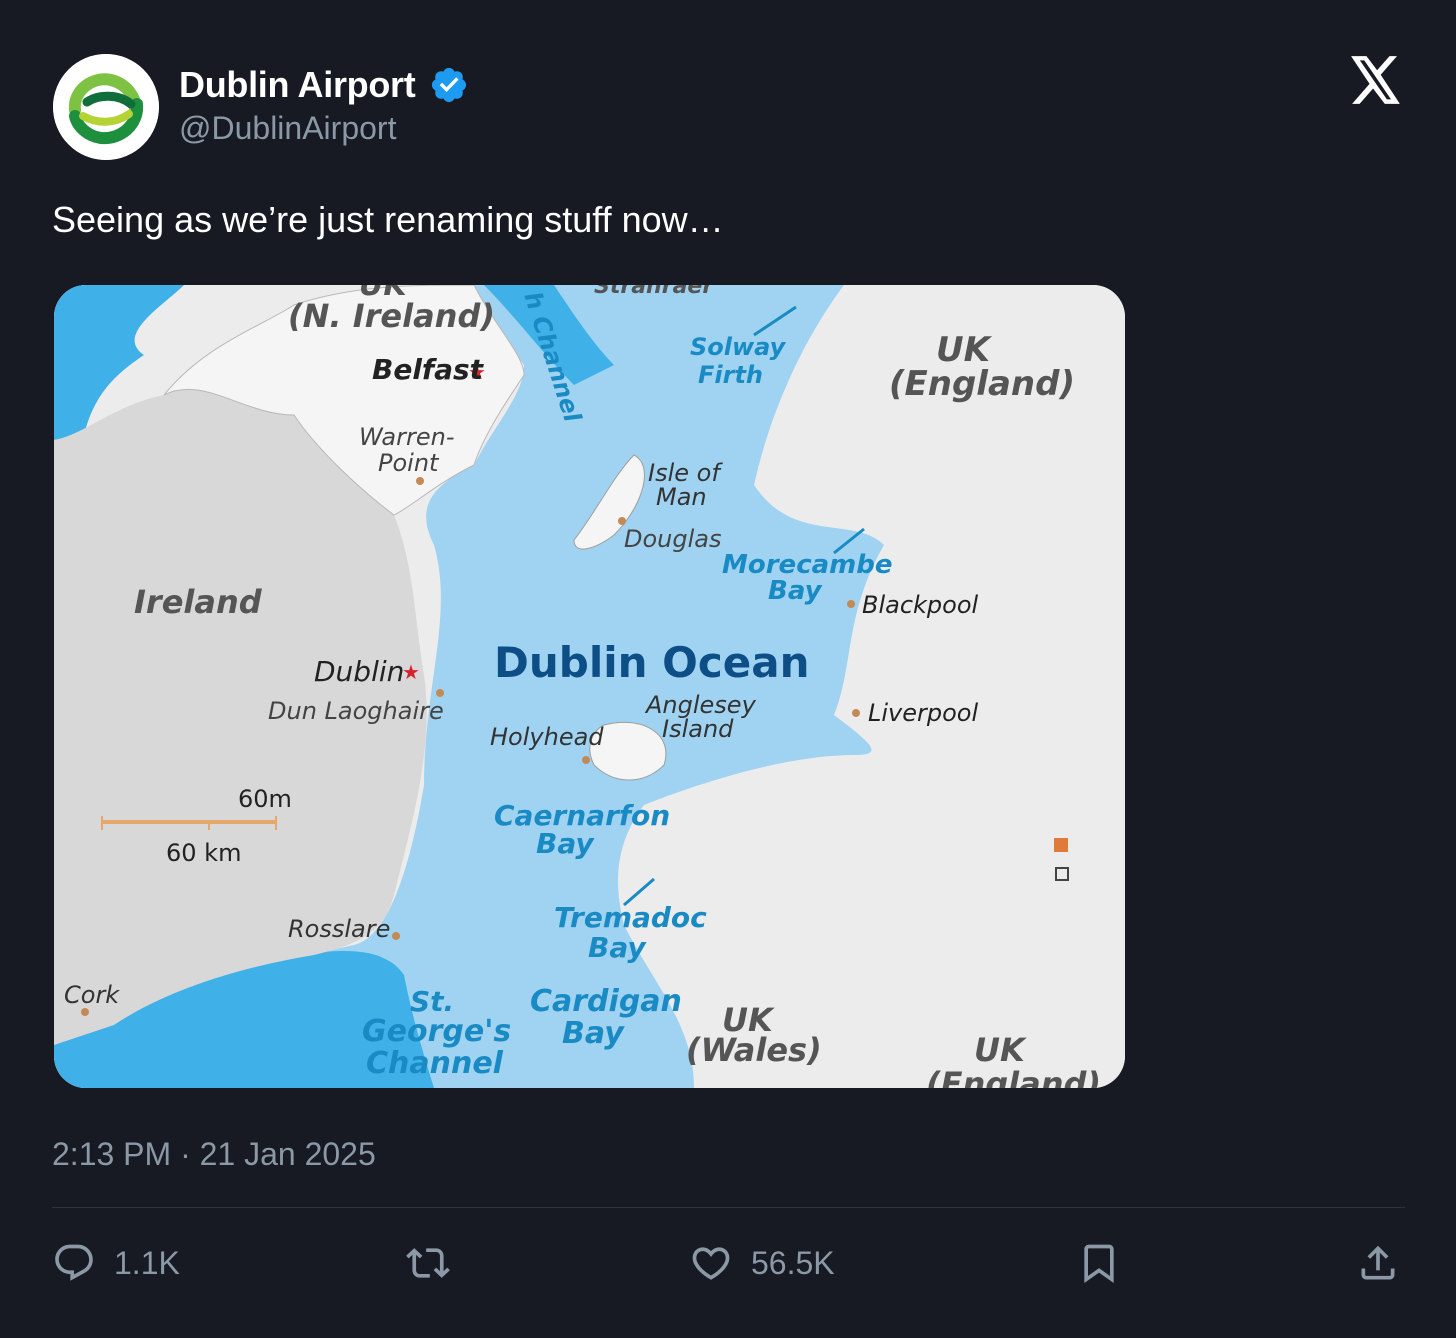 This screenshot has width=1456, height=1338. Describe the element at coordinates (920, 605) in the screenshot. I see `svg-text: Blackpool` at that location.